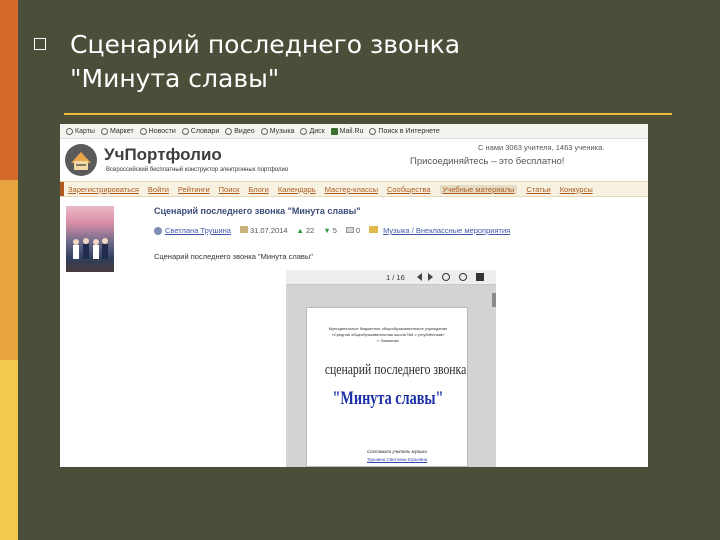  Describe the element at coordinates (9, 270) in the screenshot. I see `accent-stripe-amber` at that location.